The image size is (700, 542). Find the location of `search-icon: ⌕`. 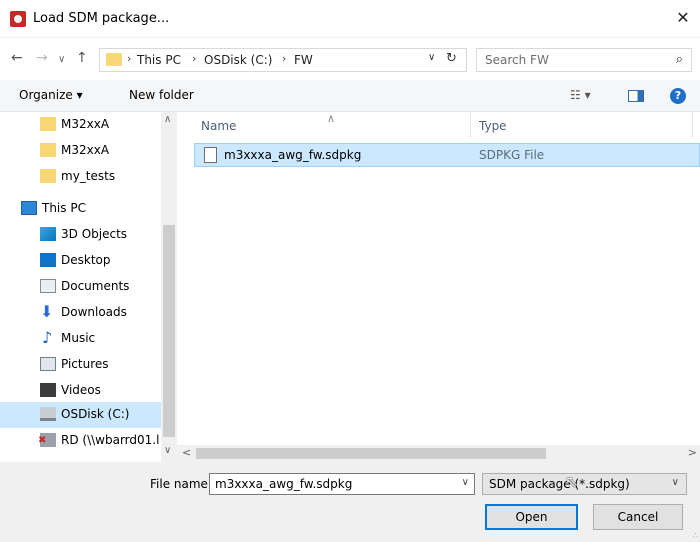

search-icon: ⌕ is located at coordinates (679, 59).